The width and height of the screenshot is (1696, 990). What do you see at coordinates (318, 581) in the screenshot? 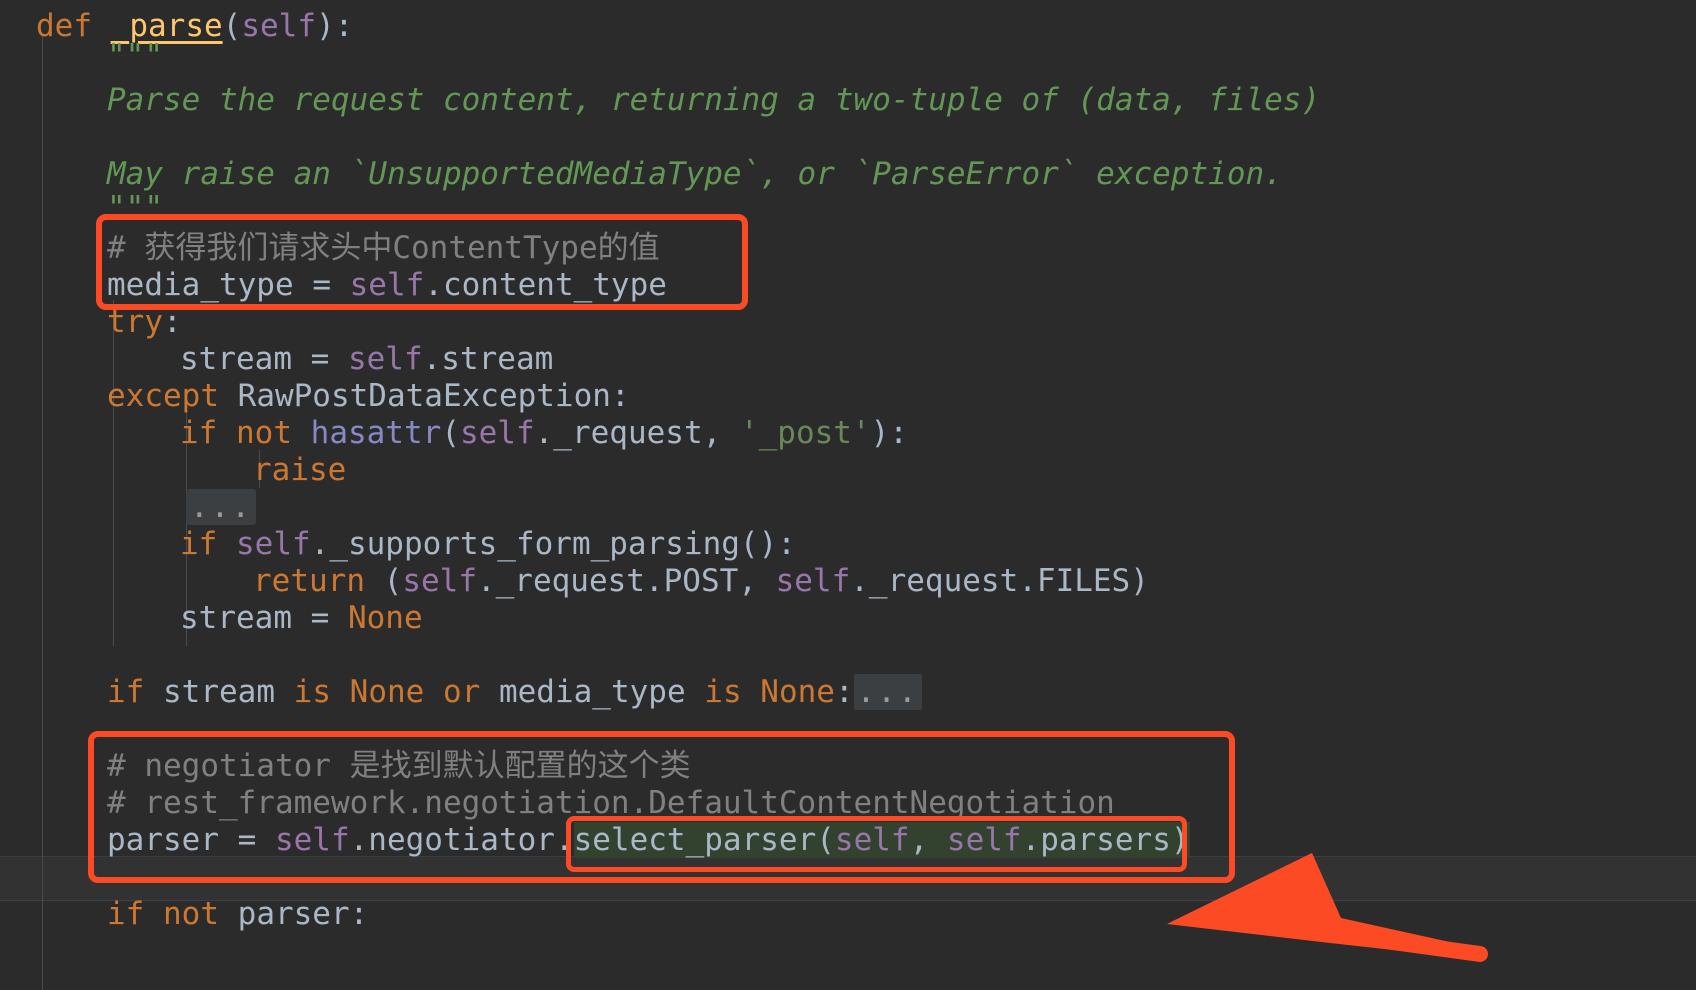
I see `token-return-keyword: return` at bounding box center [318, 581].